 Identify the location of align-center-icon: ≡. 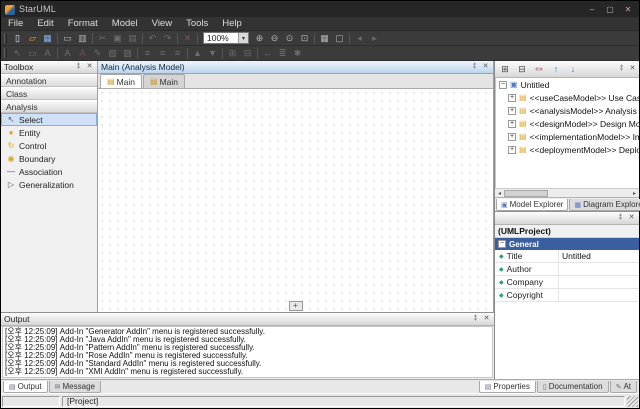
(162, 53).